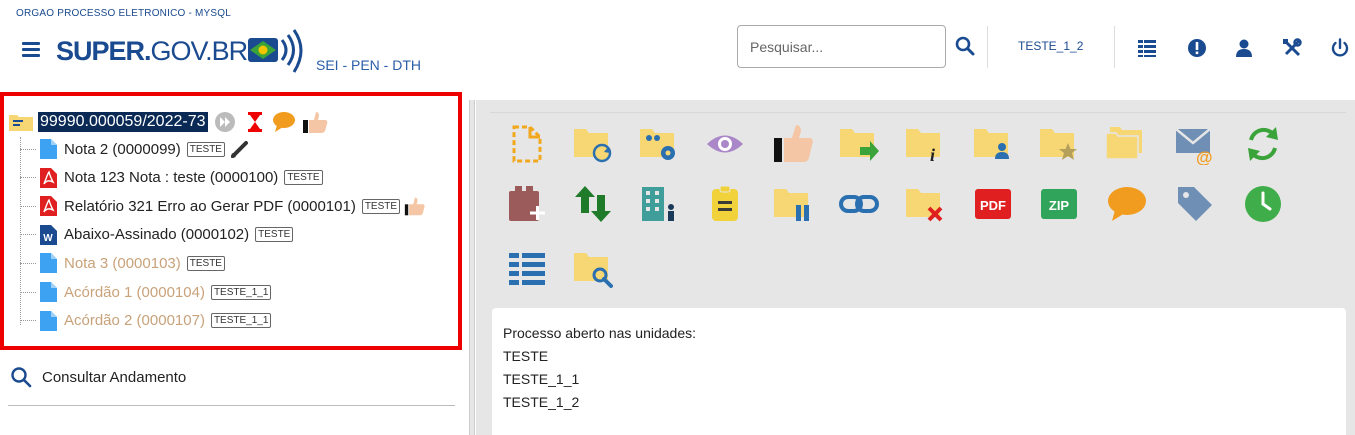 Image resolution: width=1355 pixels, height=435 pixels. What do you see at coordinates (1244, 48) in the screenshot?
I see `user-icon` at bounding box center [1244, 48].